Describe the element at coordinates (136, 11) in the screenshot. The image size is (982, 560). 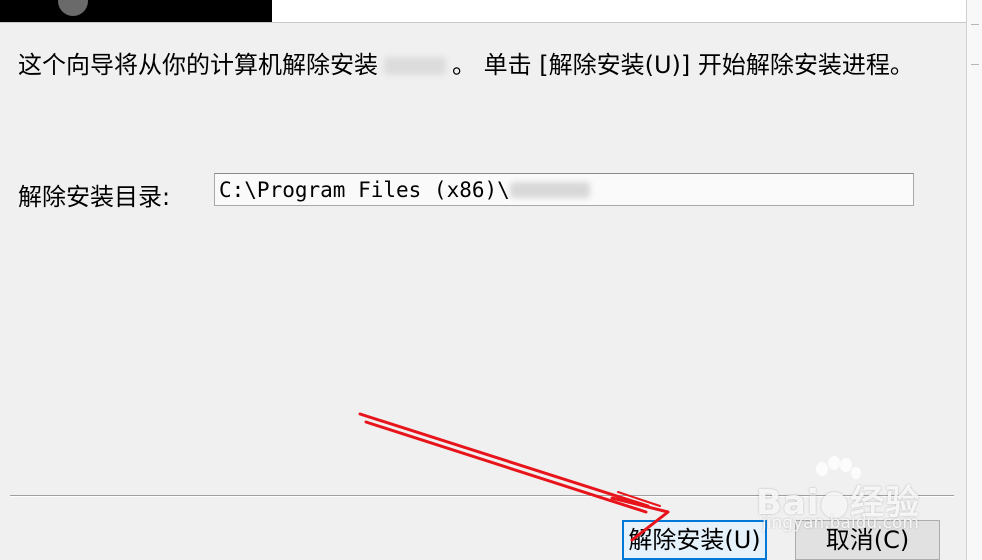
I see `header-banner-image` at that location.